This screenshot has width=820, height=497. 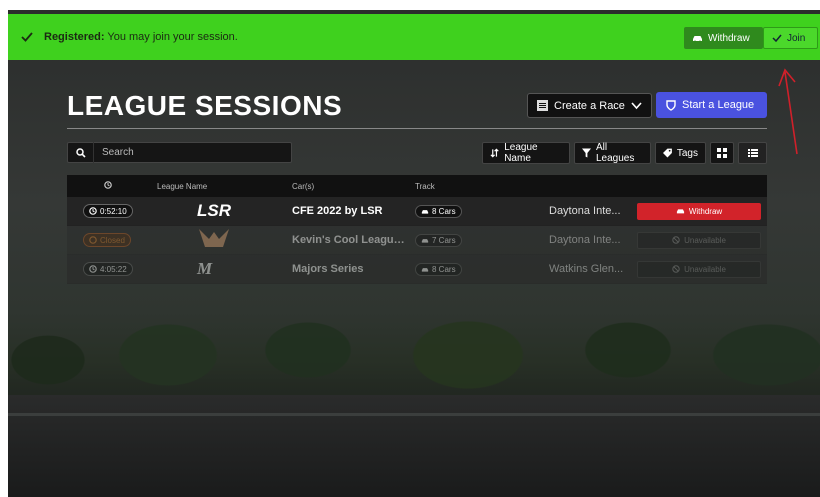 I want to click on column-league-name: League Name, so click(x=182, y=186).